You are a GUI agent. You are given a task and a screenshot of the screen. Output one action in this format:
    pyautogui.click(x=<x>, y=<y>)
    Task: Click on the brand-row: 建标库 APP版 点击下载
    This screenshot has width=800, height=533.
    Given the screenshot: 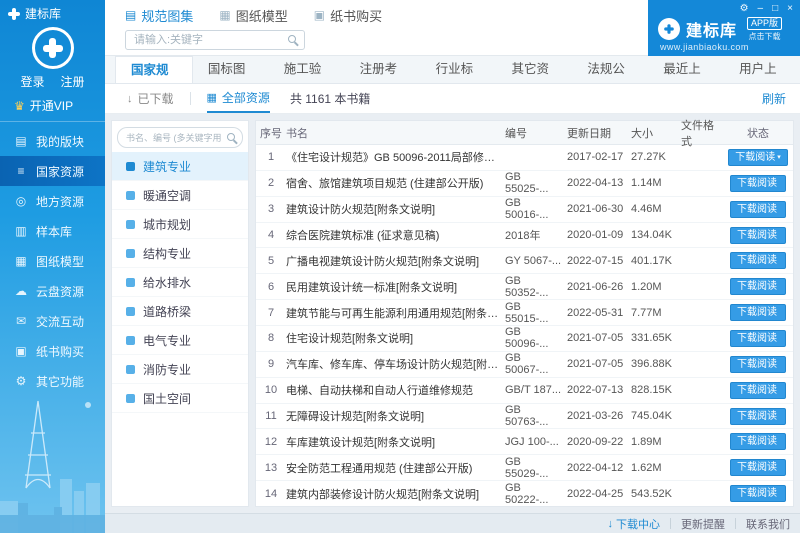 What is the action you would take?
    pyautogui.click(x=724, y=28)
    